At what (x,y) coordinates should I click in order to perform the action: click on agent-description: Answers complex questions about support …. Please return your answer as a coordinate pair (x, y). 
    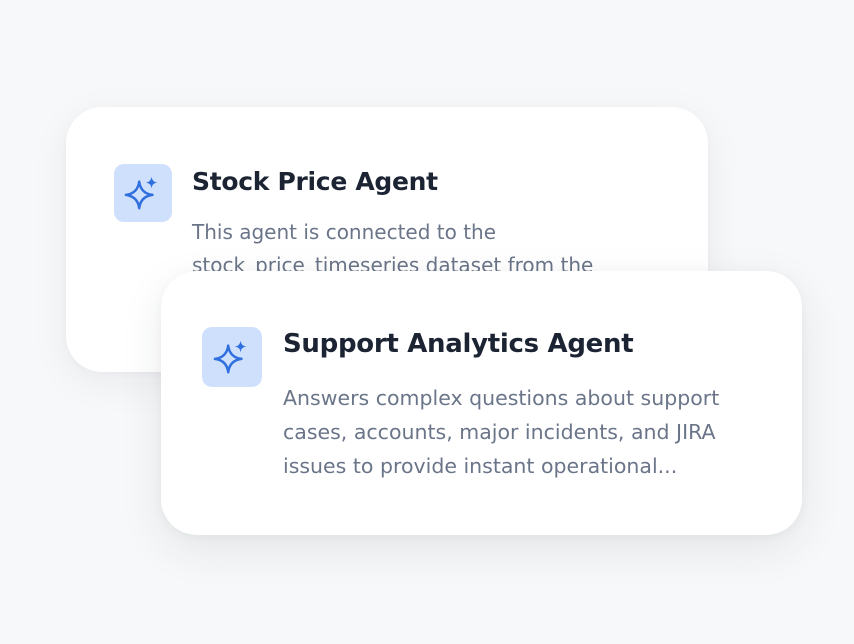
    Looking at the image, I should click on (501, 432).